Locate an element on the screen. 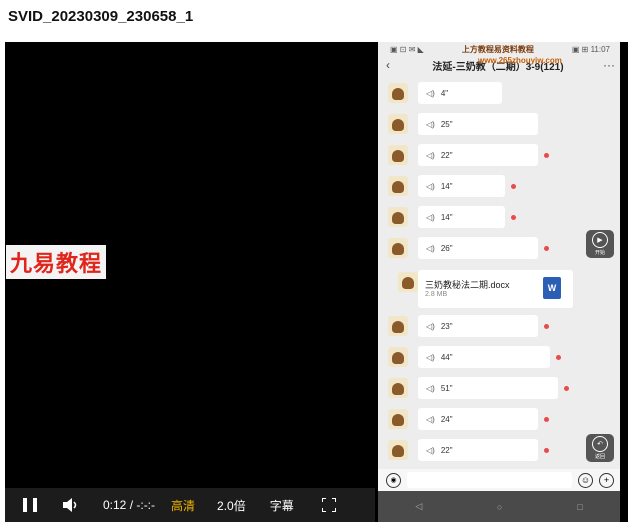 This screenshot has height=522, width=628. word-icon: W is located at coordinates (552, 288).